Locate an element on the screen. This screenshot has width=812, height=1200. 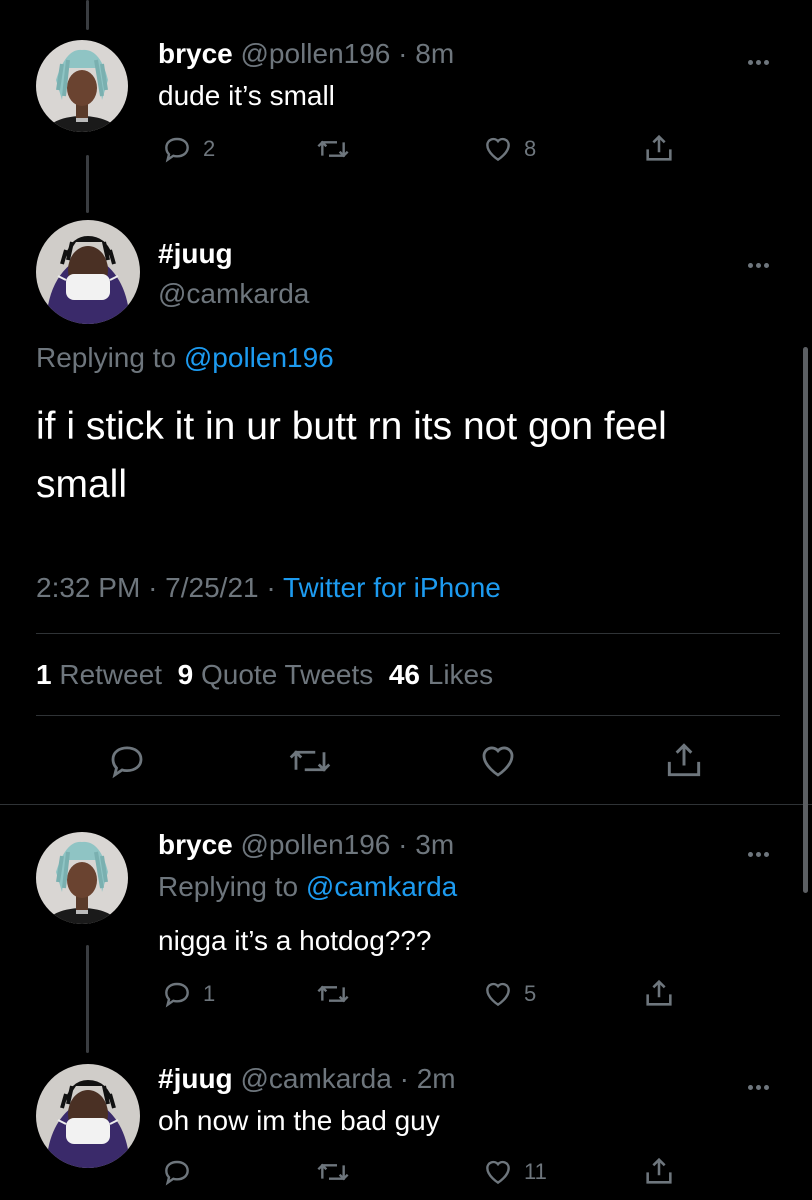
like-button is located at coordinates (498, 761).